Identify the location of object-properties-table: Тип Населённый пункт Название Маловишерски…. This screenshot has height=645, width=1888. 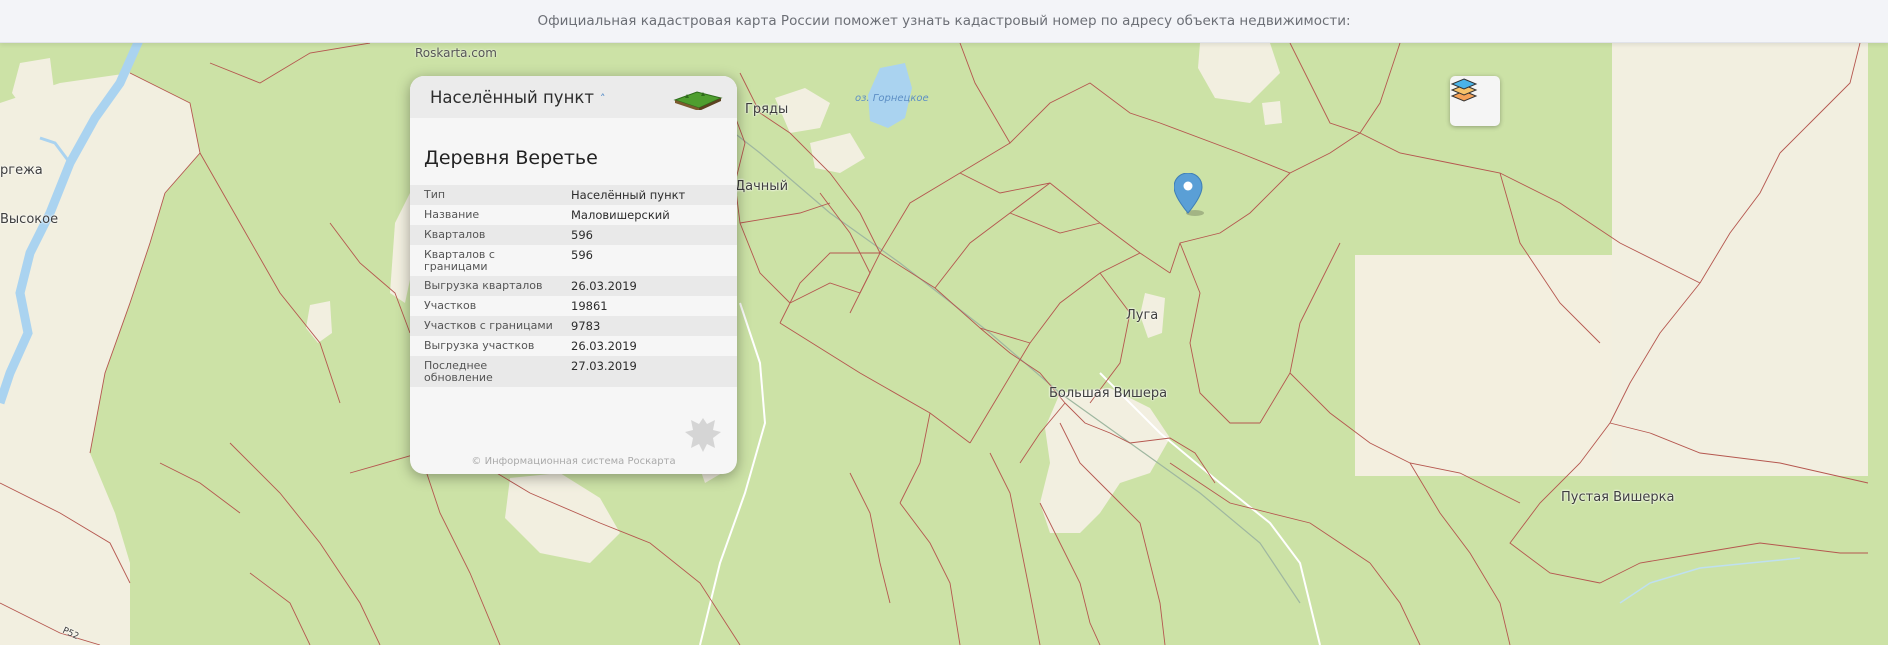
(573, 286).